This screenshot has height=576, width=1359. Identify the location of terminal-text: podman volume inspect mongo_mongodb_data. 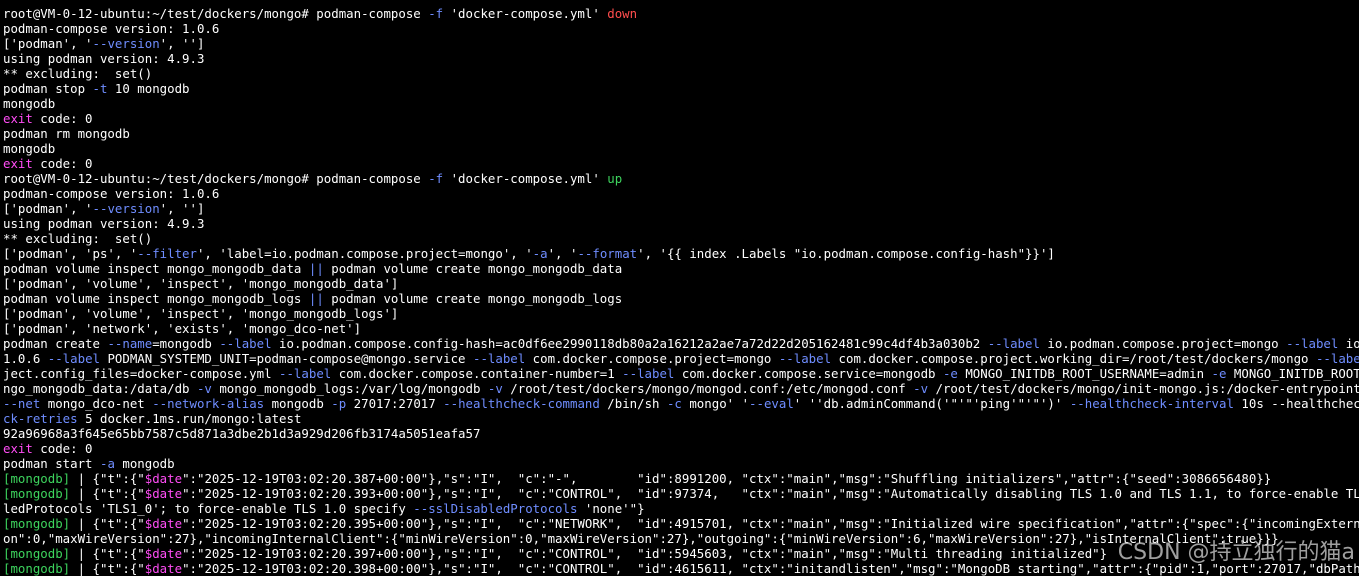
(156, 268).